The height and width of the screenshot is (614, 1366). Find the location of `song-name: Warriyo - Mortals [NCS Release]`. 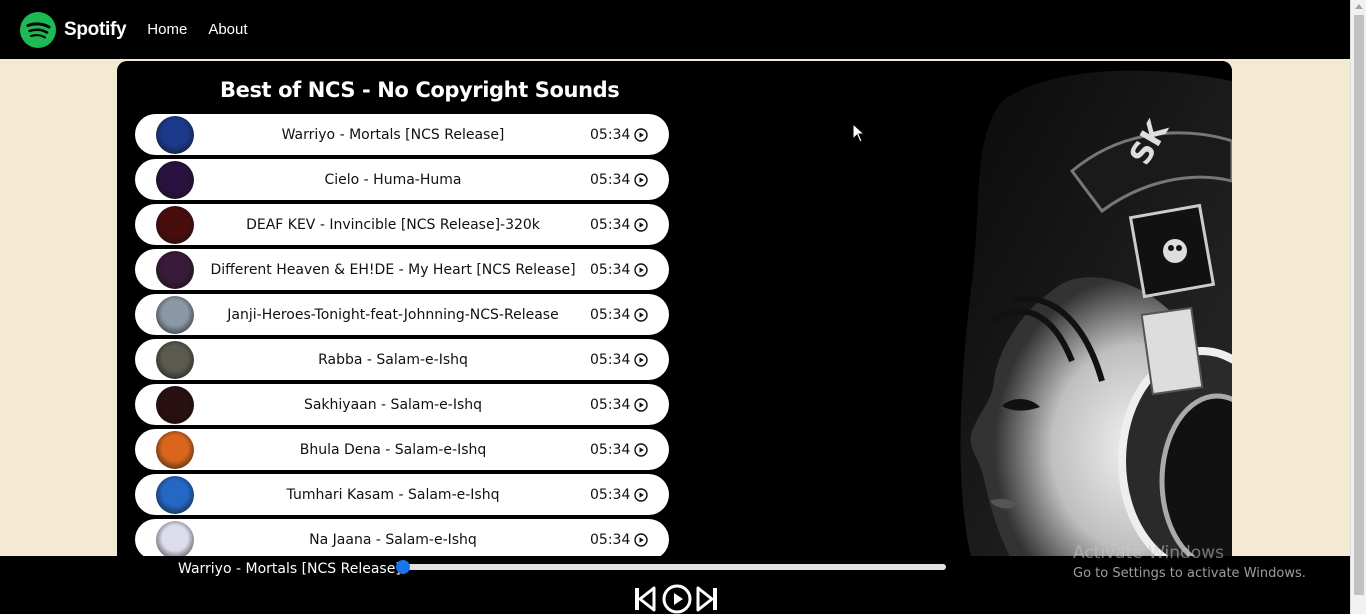

song-name: Warriyo - Mortals [NCS Release] is located at coordinates (393, 134).